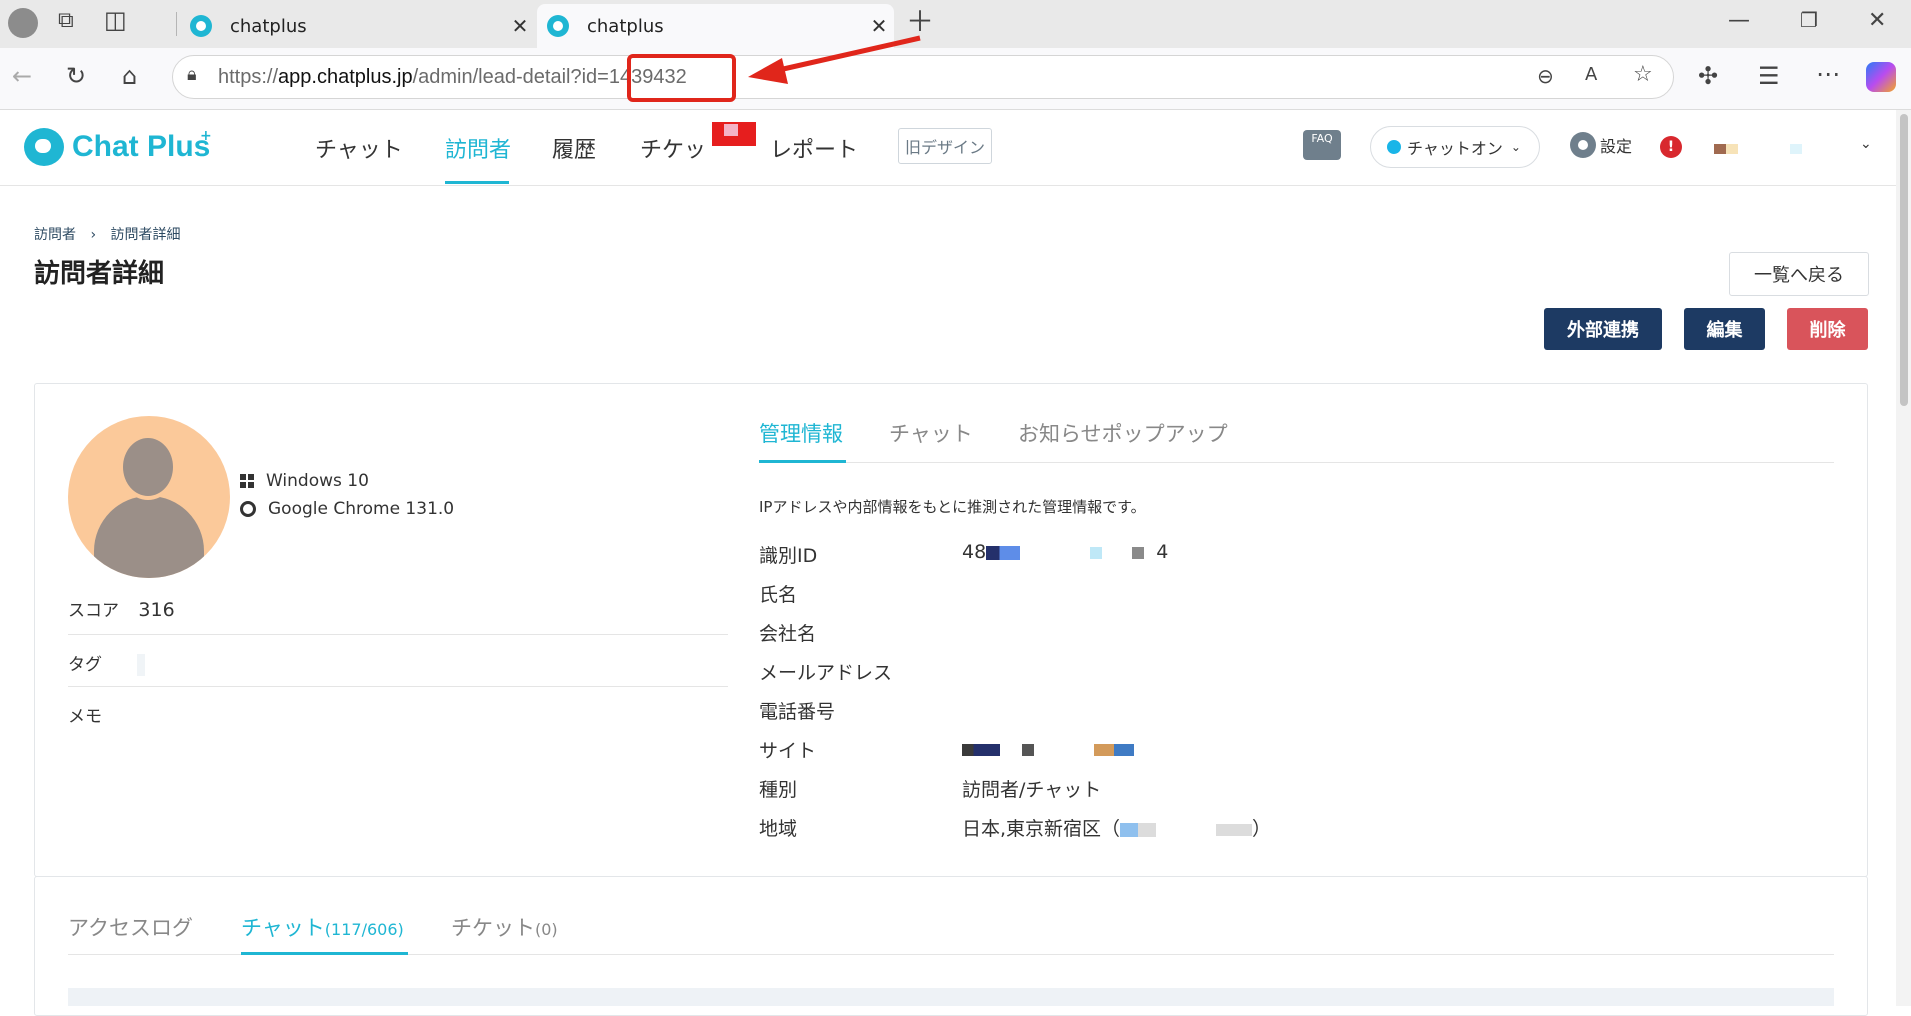 The image size is (1911, 1016). I want to click on minimize-icon: —, so click(1739, 21).